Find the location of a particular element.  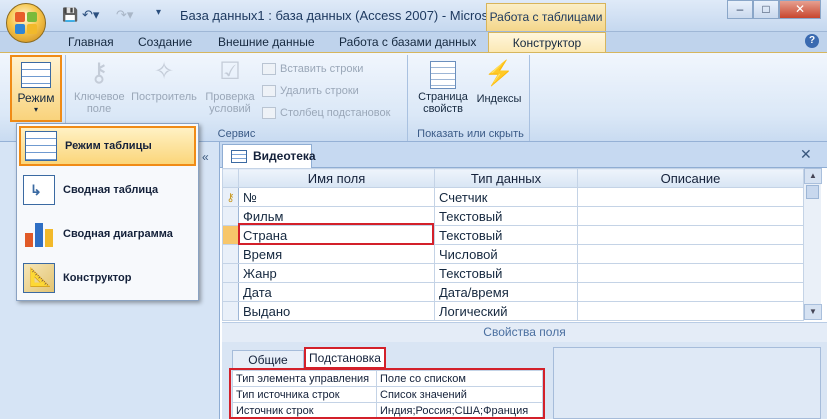

menu-item-pivot-chart: Сводная диаграмма is located at coordinates (107, 234).